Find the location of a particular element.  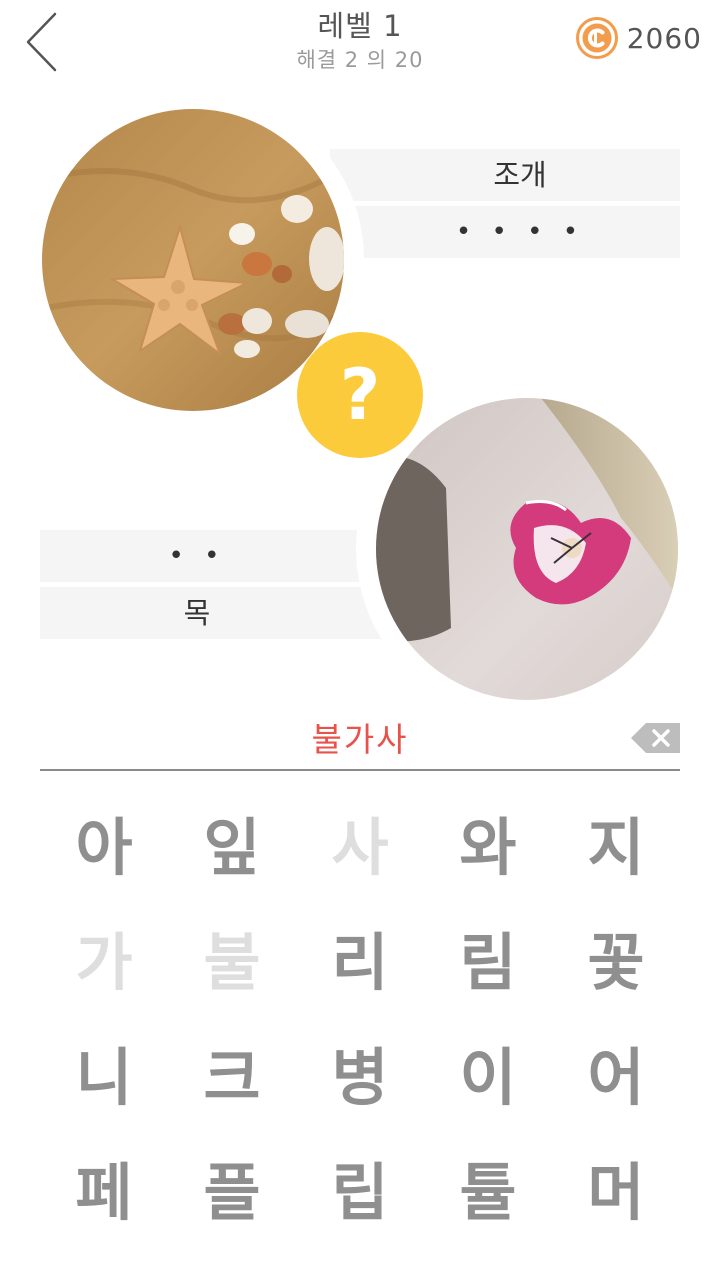

clue1-image-starfish is located at coordinates (193, 260).